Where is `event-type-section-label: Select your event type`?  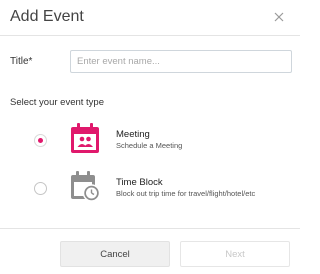 event-type-section-label: Select your event type is located at coordinates (57, 102).